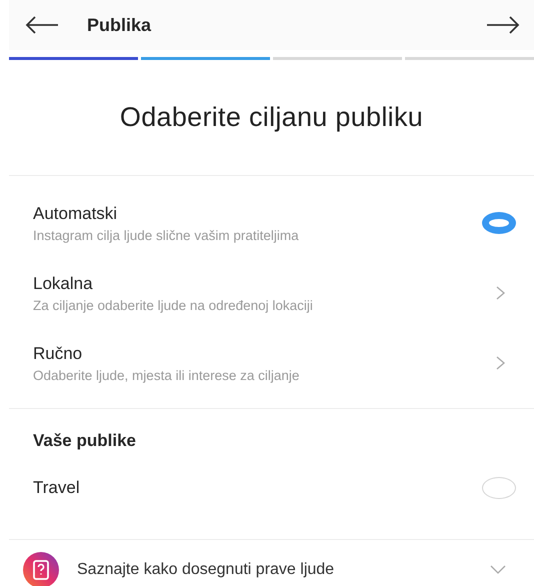 The height and width of the screenshot is (586, 534). I want to click on option-title: Lokalna, so click(63, 284).